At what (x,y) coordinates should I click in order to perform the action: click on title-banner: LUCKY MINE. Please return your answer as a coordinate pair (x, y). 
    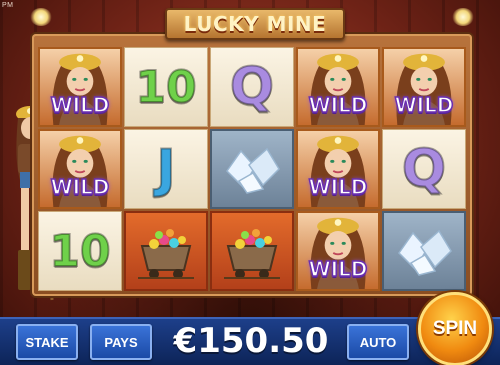
    Looking at the image, I should click on (255, 24).